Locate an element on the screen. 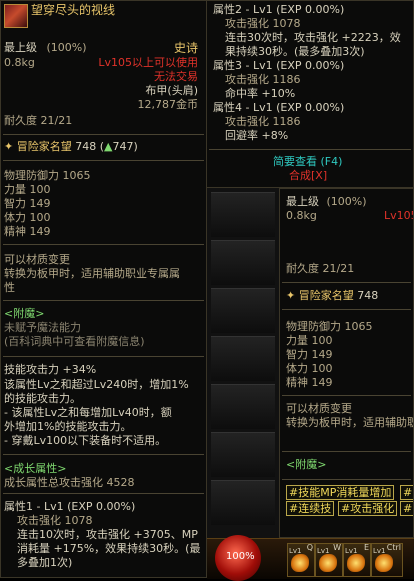 The image size is (414, 581). attr4-line1: 回避率 +8% is located at coordinates (257, 135).